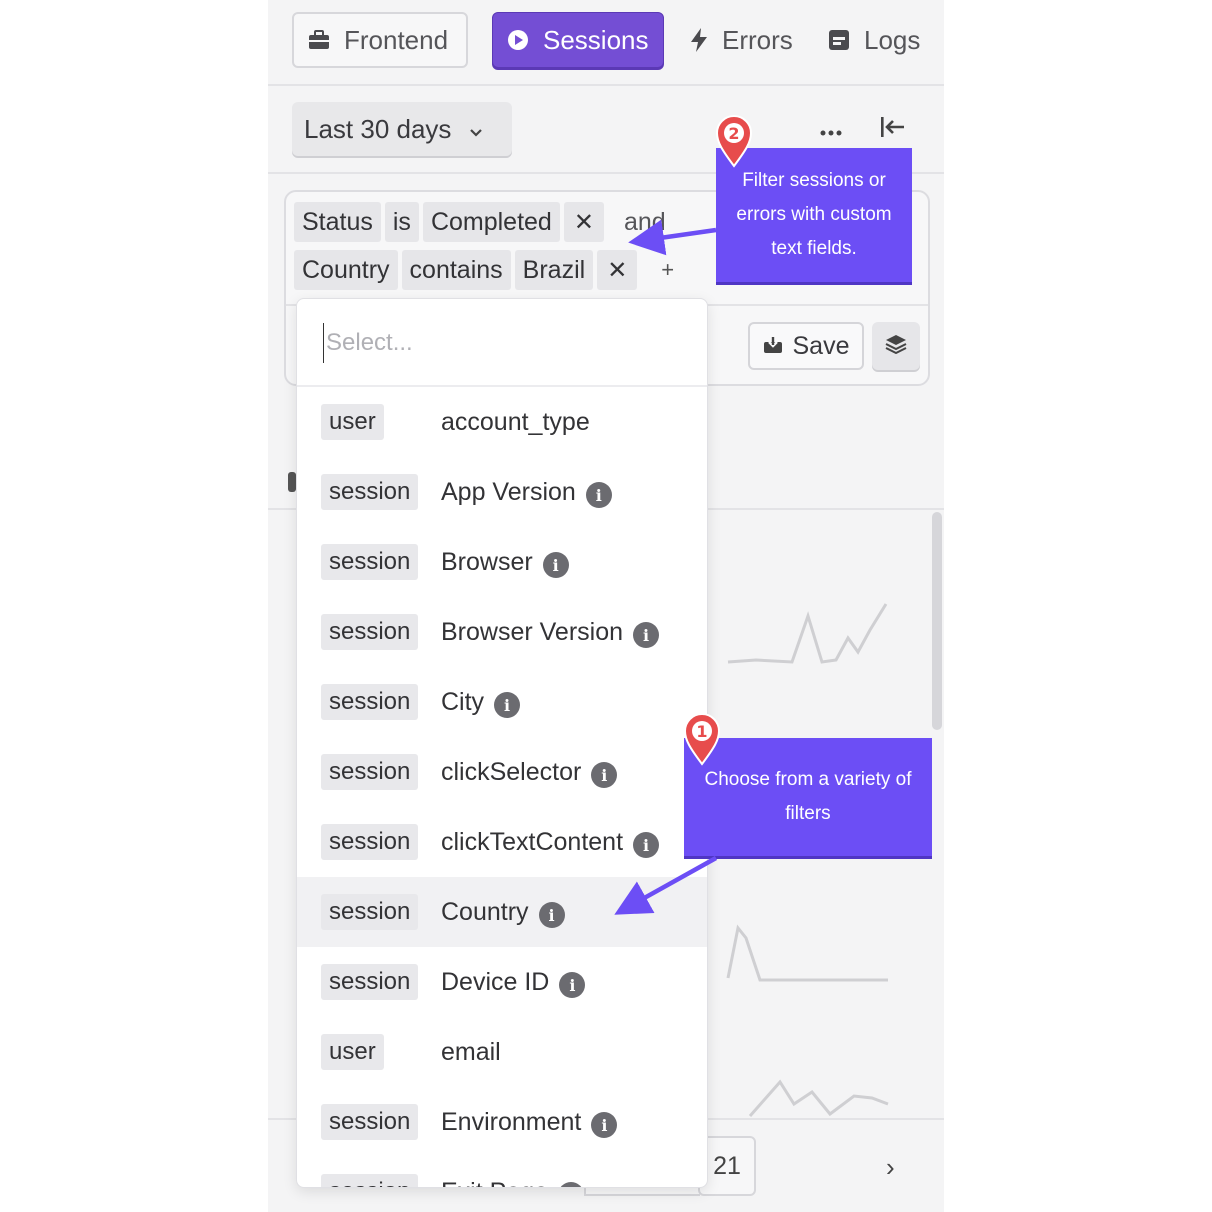 Image resolution: width=1212 pixels, height=1212 pixels. I want to click on callout-text: Choose from a variety of, so click(808, 779).